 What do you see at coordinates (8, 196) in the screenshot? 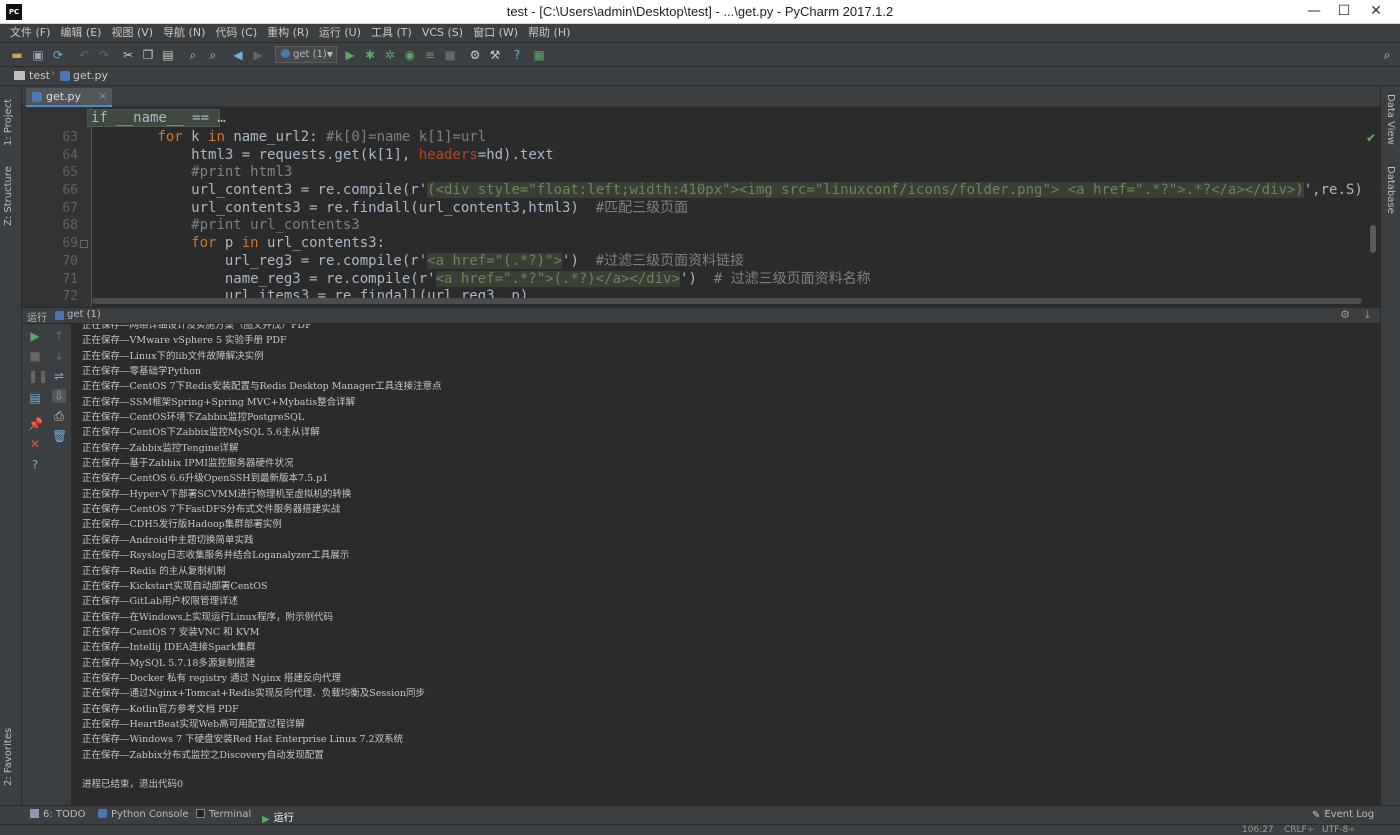
I see `structure-tool-tab: Z: Structure` at bounding box center [8, 196].